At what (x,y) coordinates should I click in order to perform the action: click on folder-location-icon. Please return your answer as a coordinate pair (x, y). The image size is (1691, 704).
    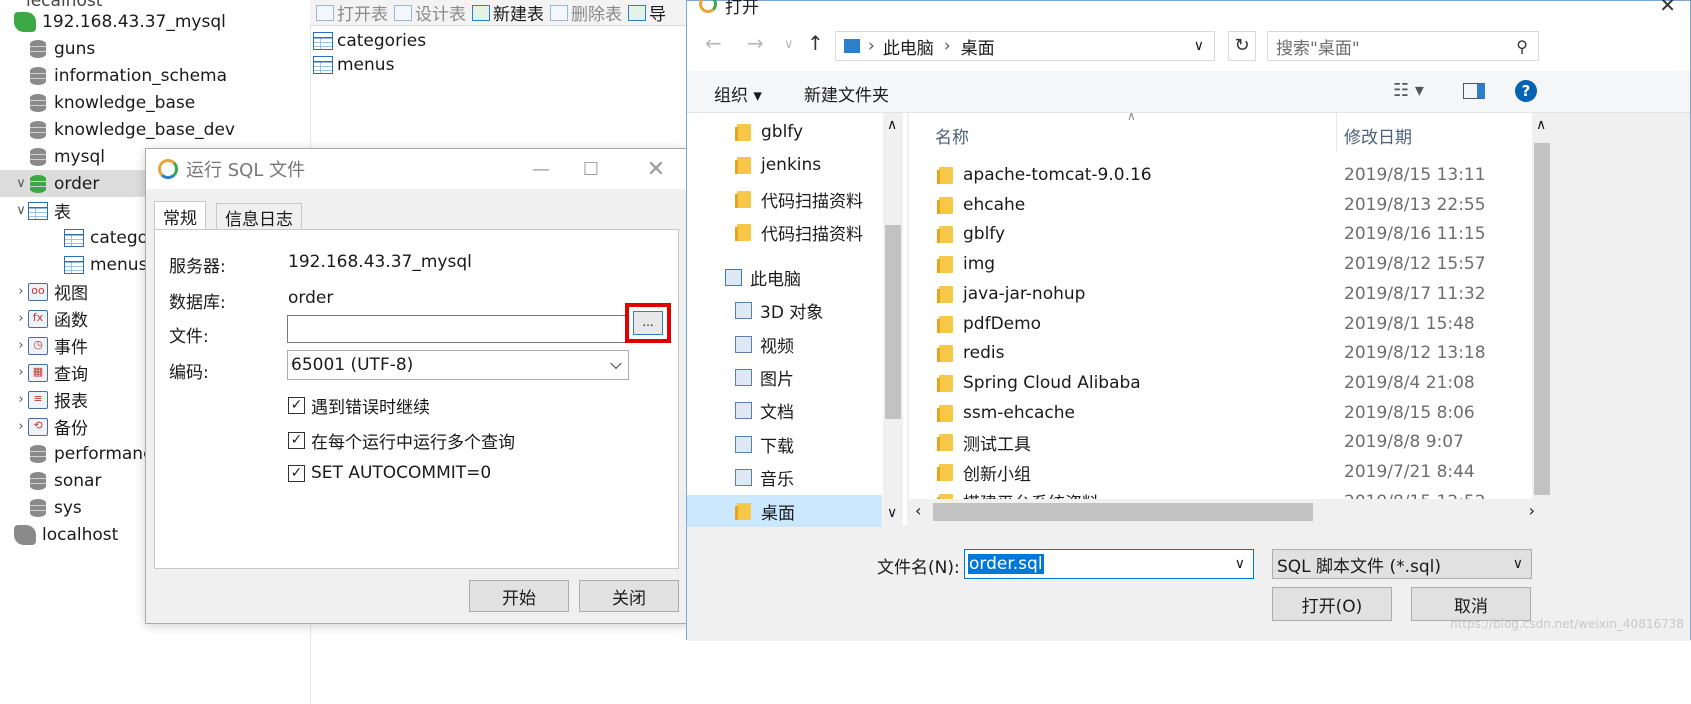
    Looking at the image, I should click on (852, 46).